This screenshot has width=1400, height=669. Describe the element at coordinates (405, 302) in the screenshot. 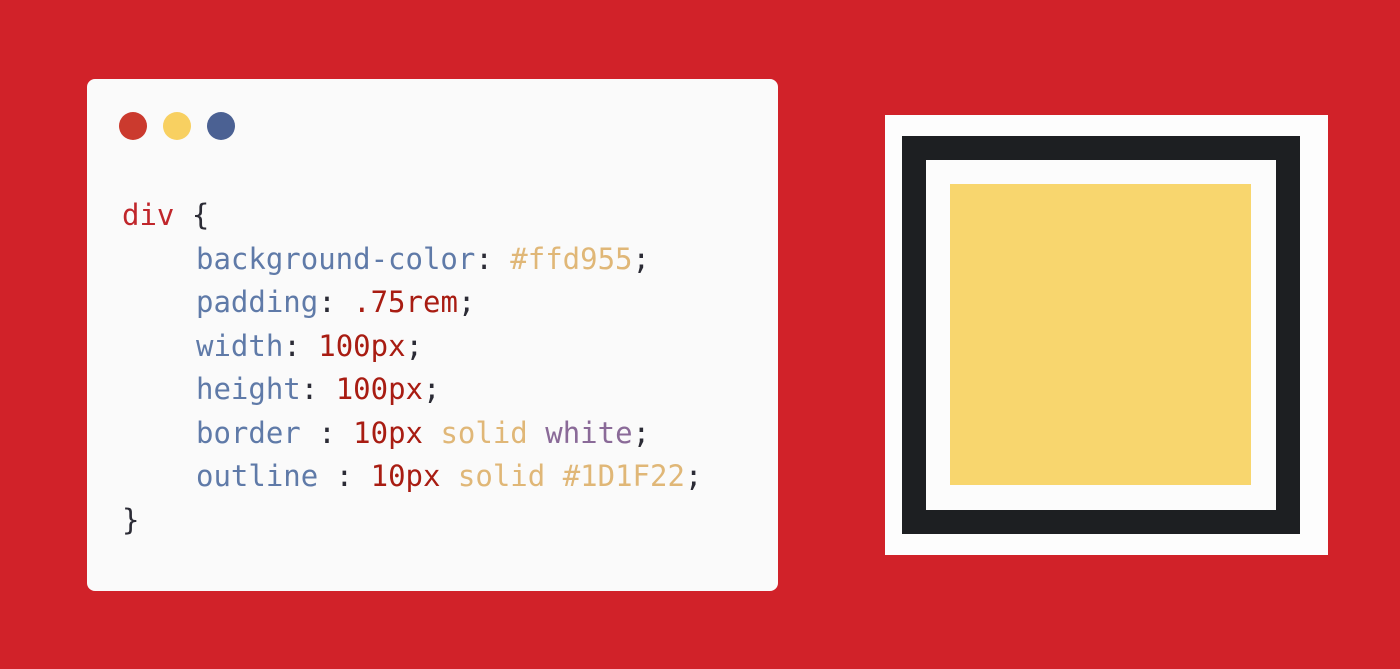

I see `css-value: .75rem` at that location.